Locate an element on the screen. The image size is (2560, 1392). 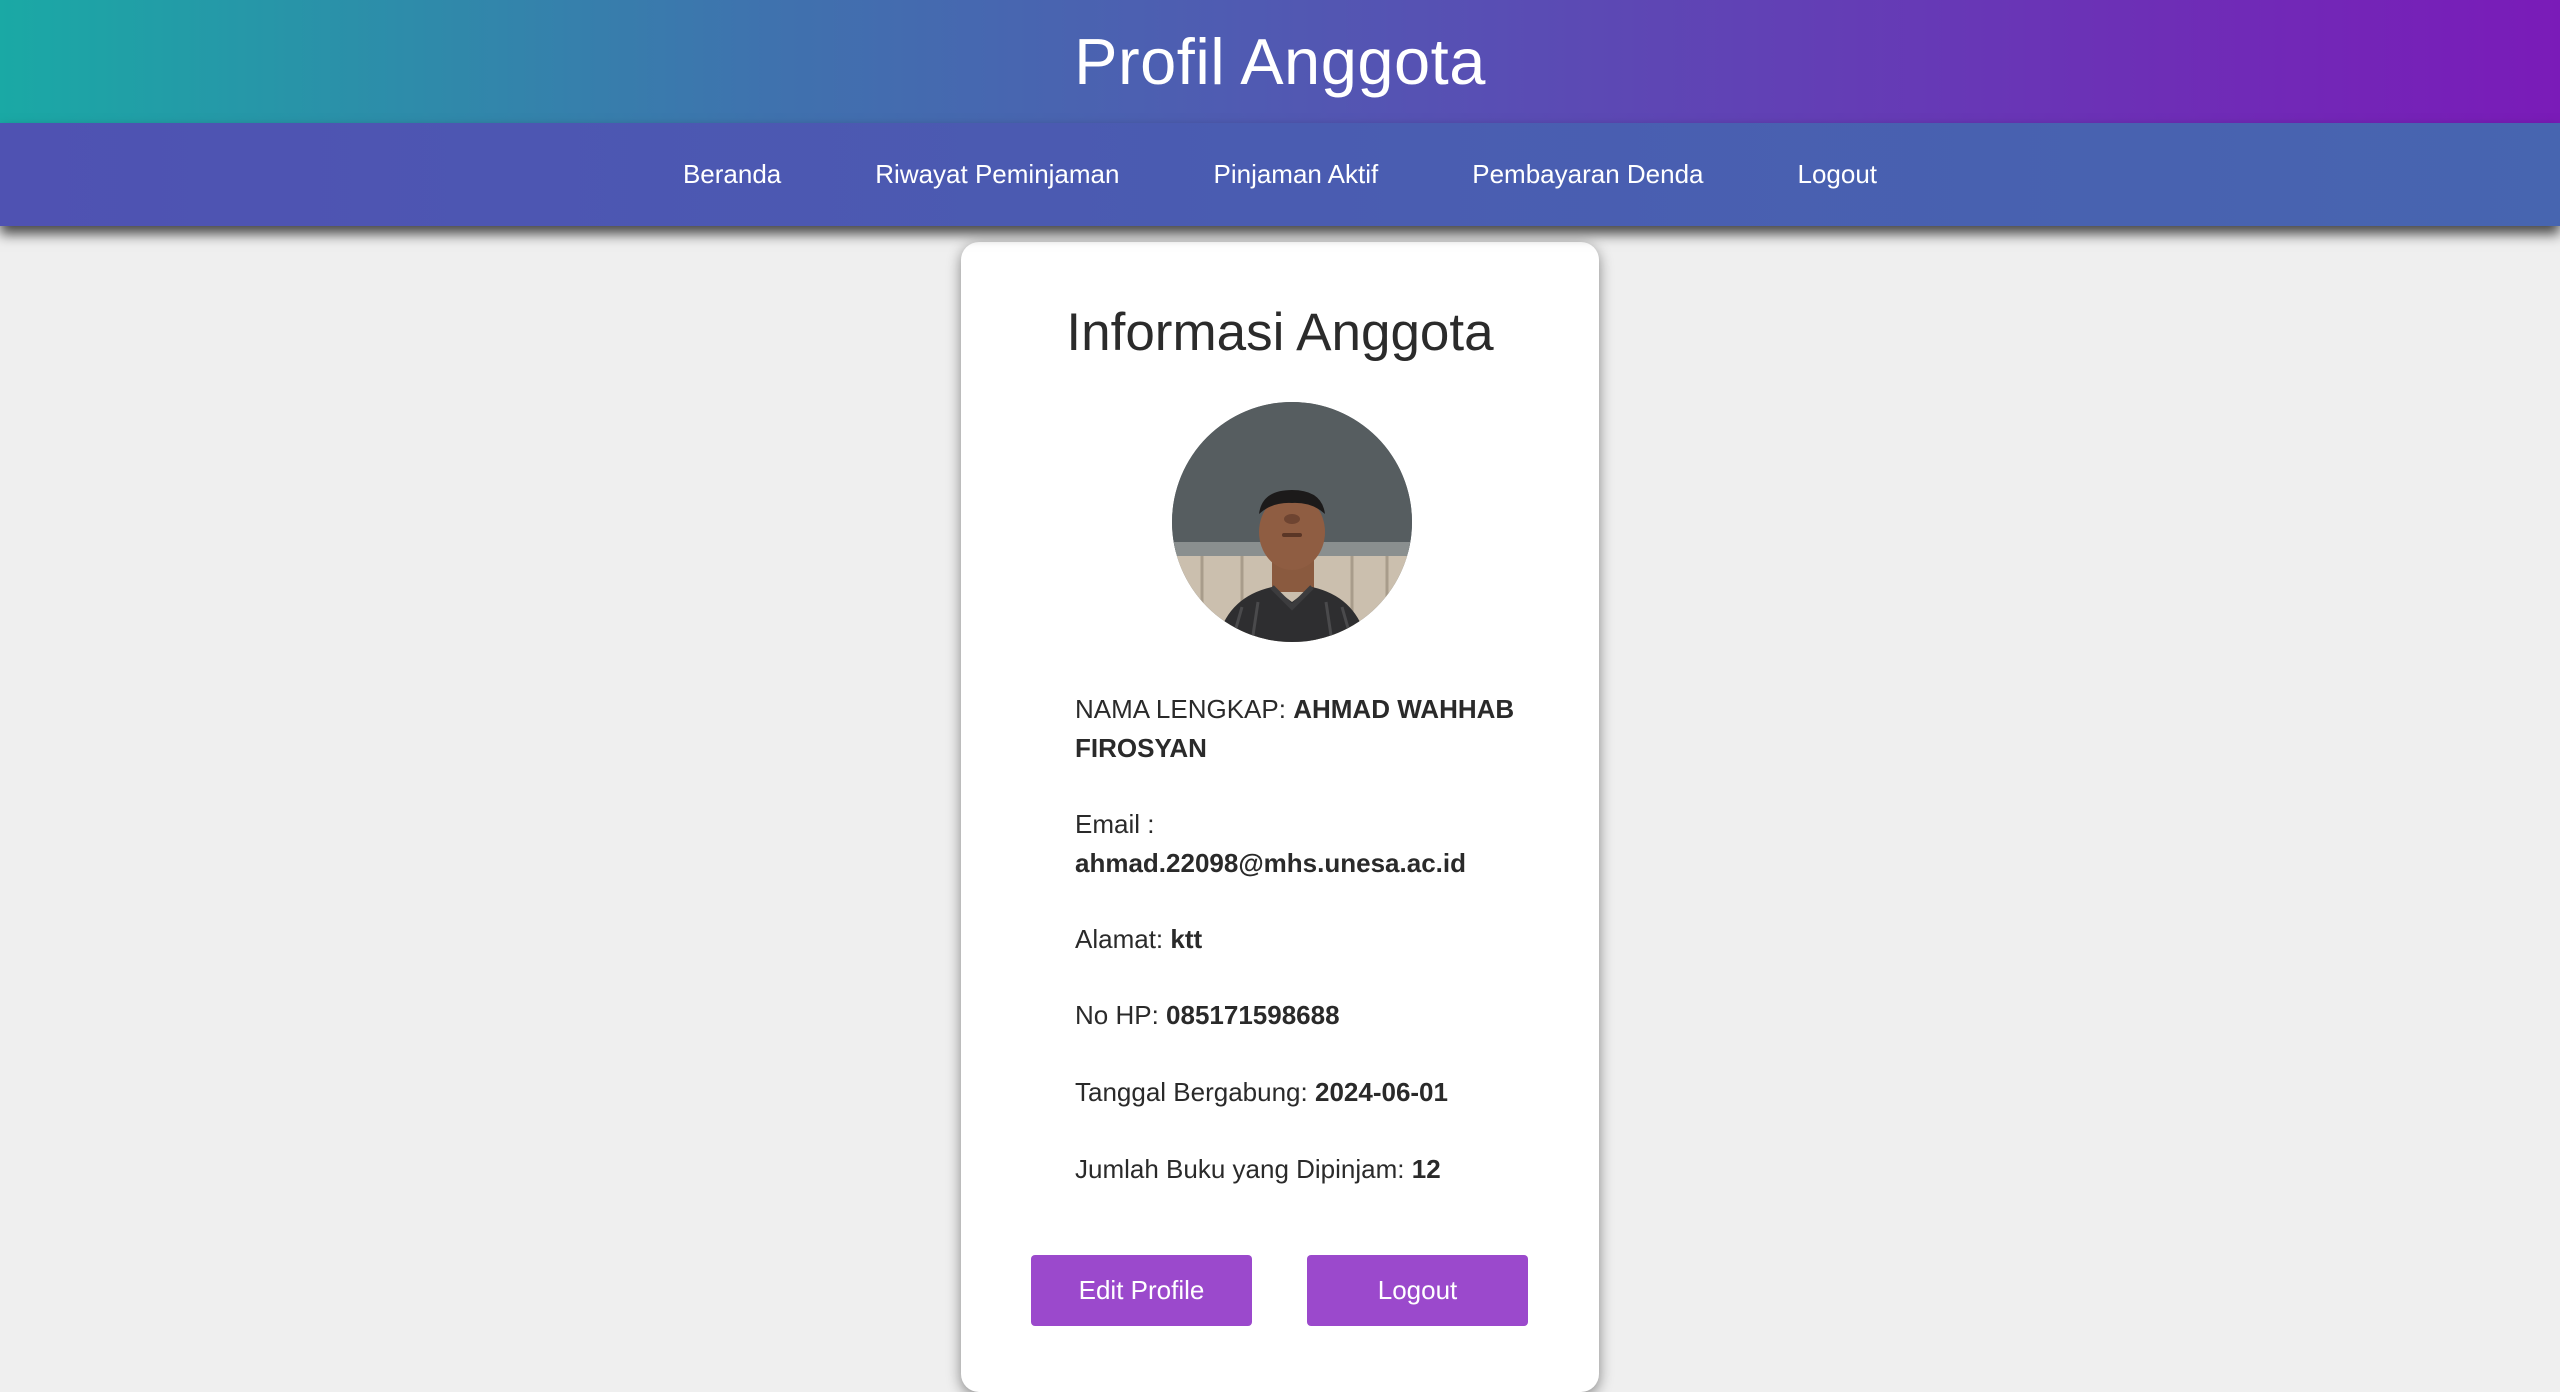
page-title: Profil Anggota is located at coordinates (1280, 61).